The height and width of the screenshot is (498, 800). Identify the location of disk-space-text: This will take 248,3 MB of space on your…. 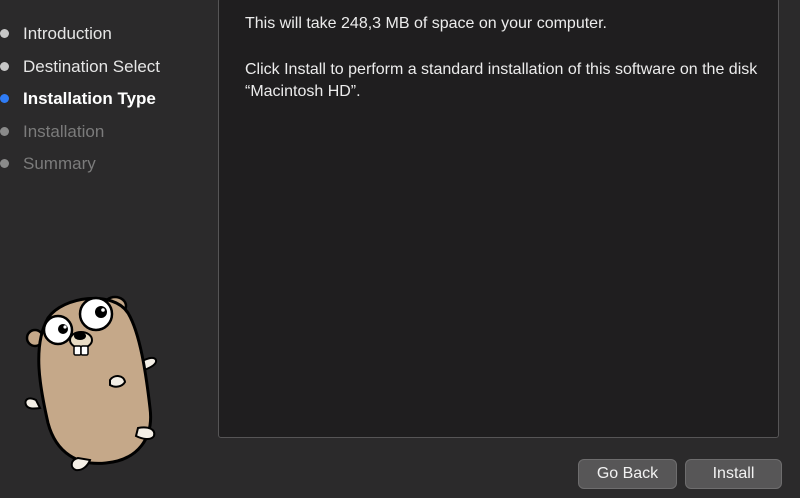
(426, 23).